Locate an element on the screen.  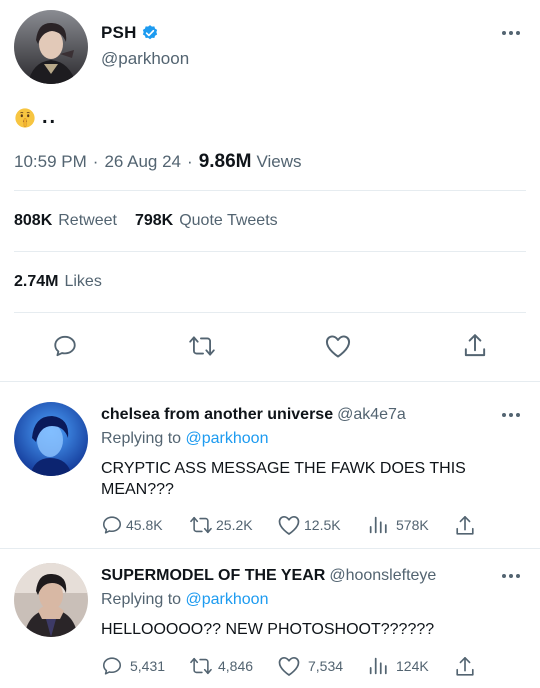
tweet-date: 26 Aug 24 is located at coordinates (142, 162).